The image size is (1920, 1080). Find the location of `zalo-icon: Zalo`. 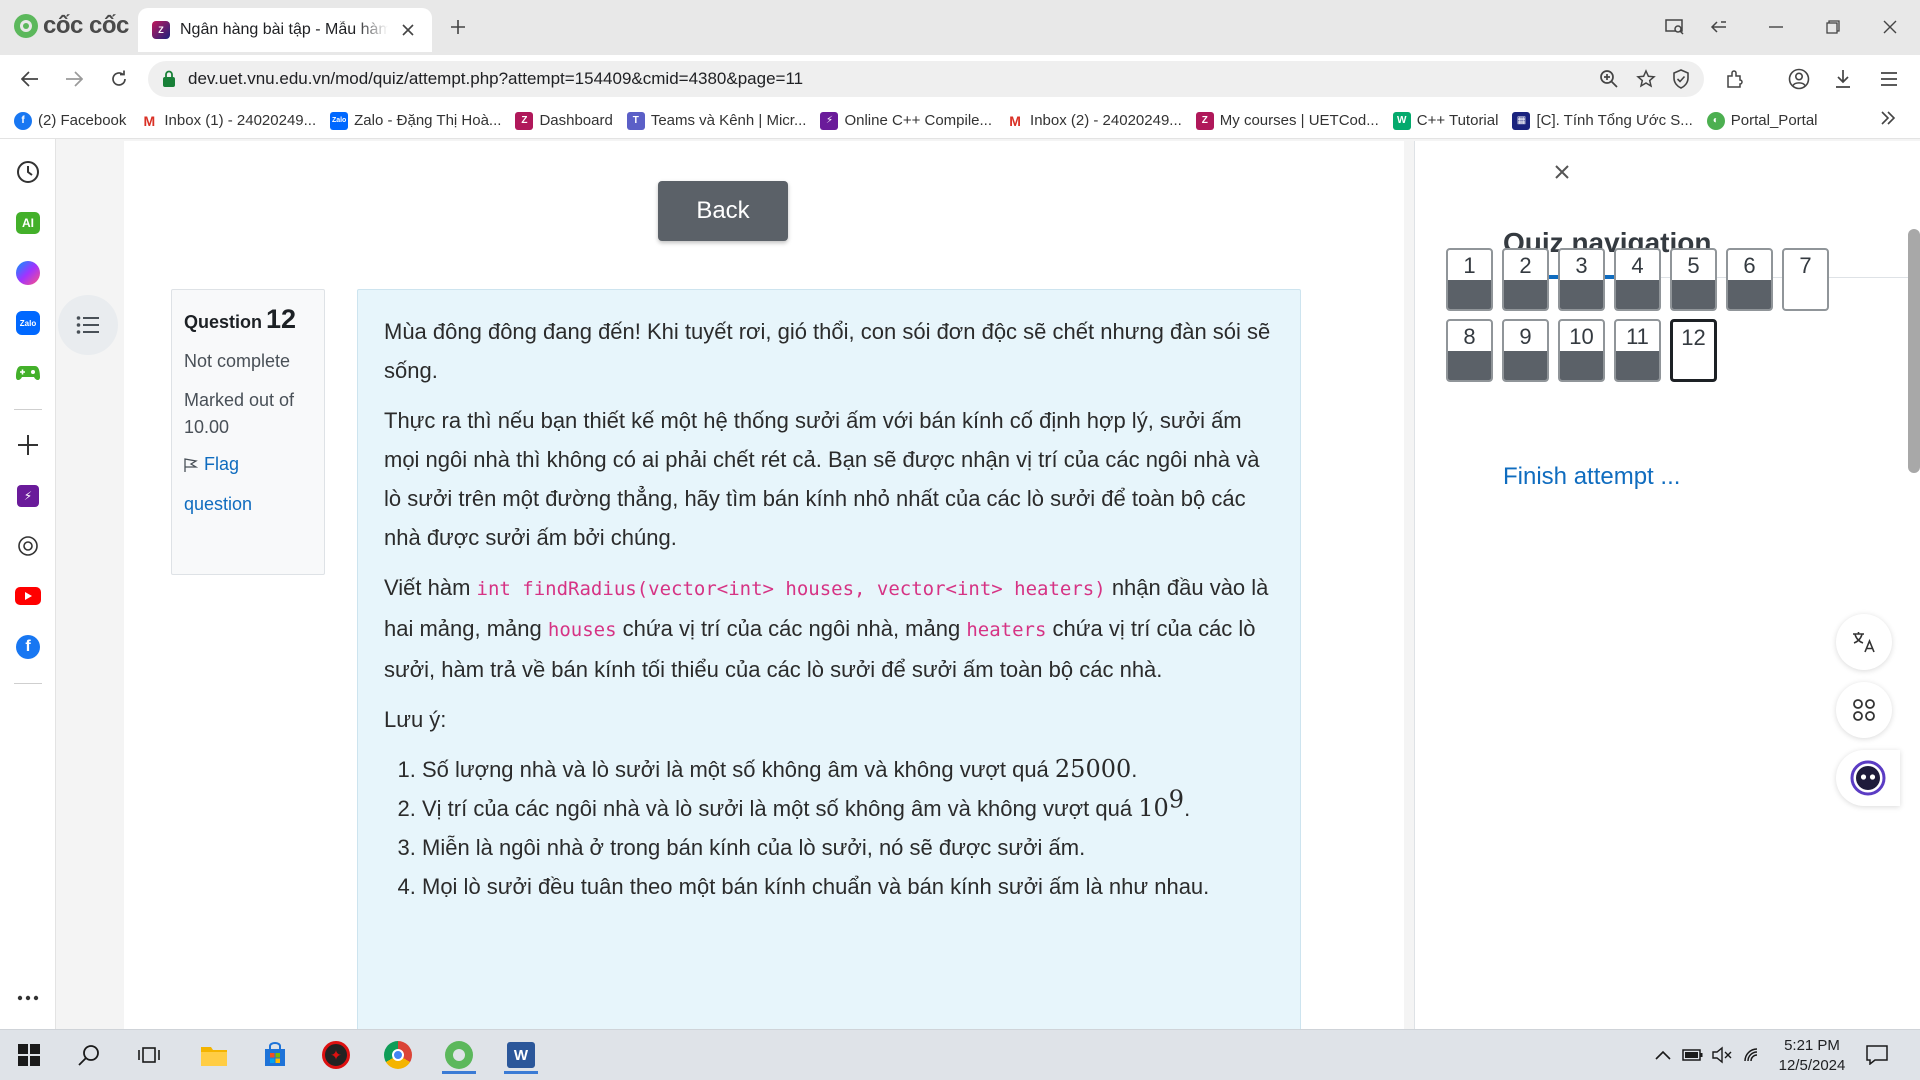

zalo-icon: Zalo is located at coordinates (28, 323).